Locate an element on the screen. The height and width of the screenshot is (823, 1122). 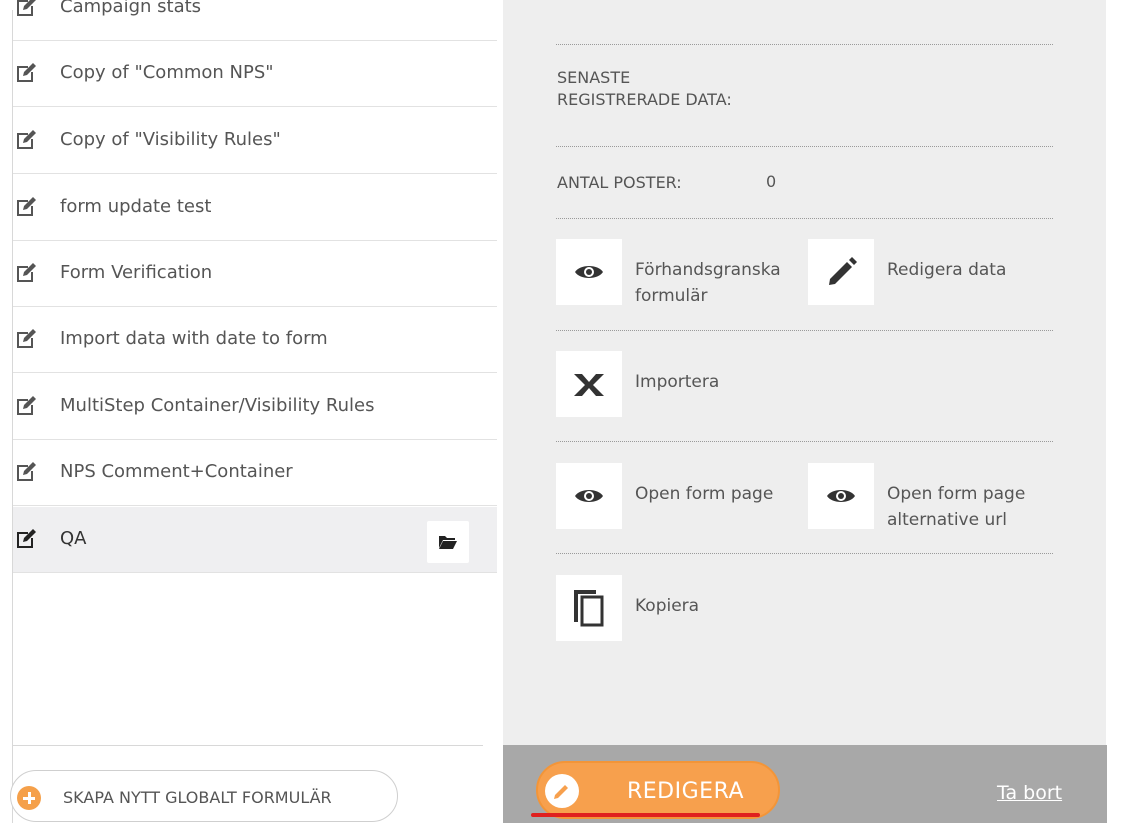
list-item-label: Import data with date to form is located at coordinates (194, 338).